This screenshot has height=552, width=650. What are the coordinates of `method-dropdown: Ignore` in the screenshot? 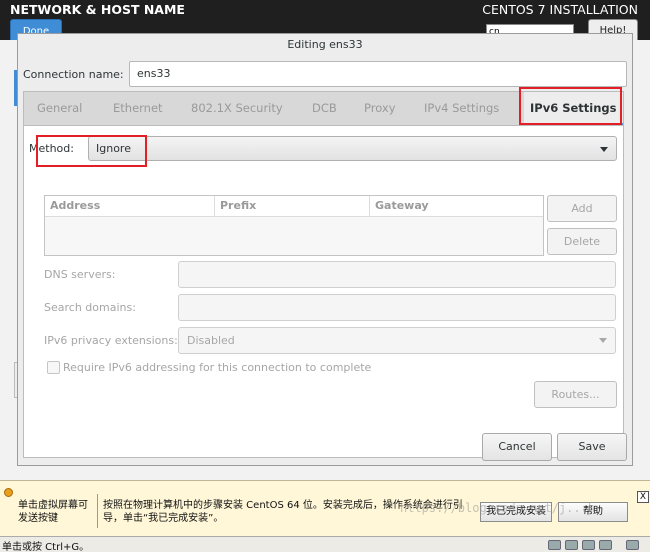 It's located at (352, 148).